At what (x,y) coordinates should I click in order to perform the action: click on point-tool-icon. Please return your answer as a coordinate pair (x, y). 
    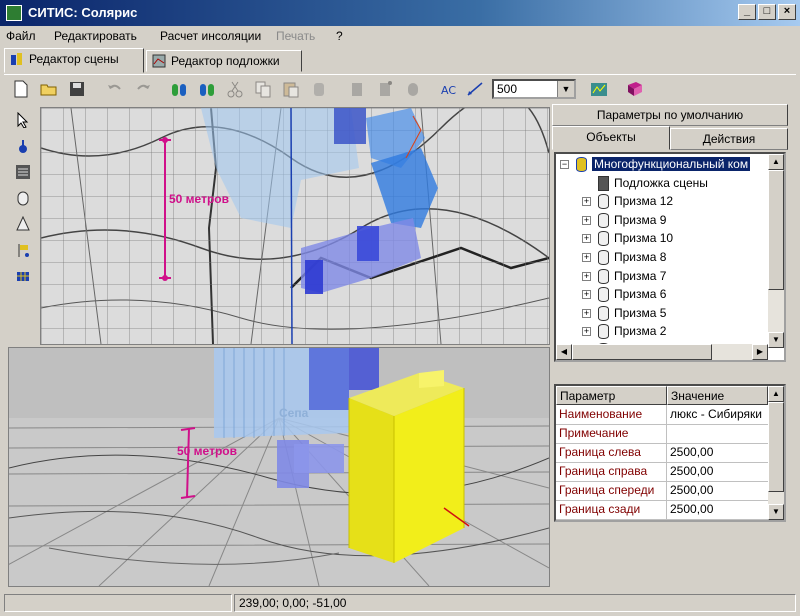
    Looking at the image, I should click on (23, 146).